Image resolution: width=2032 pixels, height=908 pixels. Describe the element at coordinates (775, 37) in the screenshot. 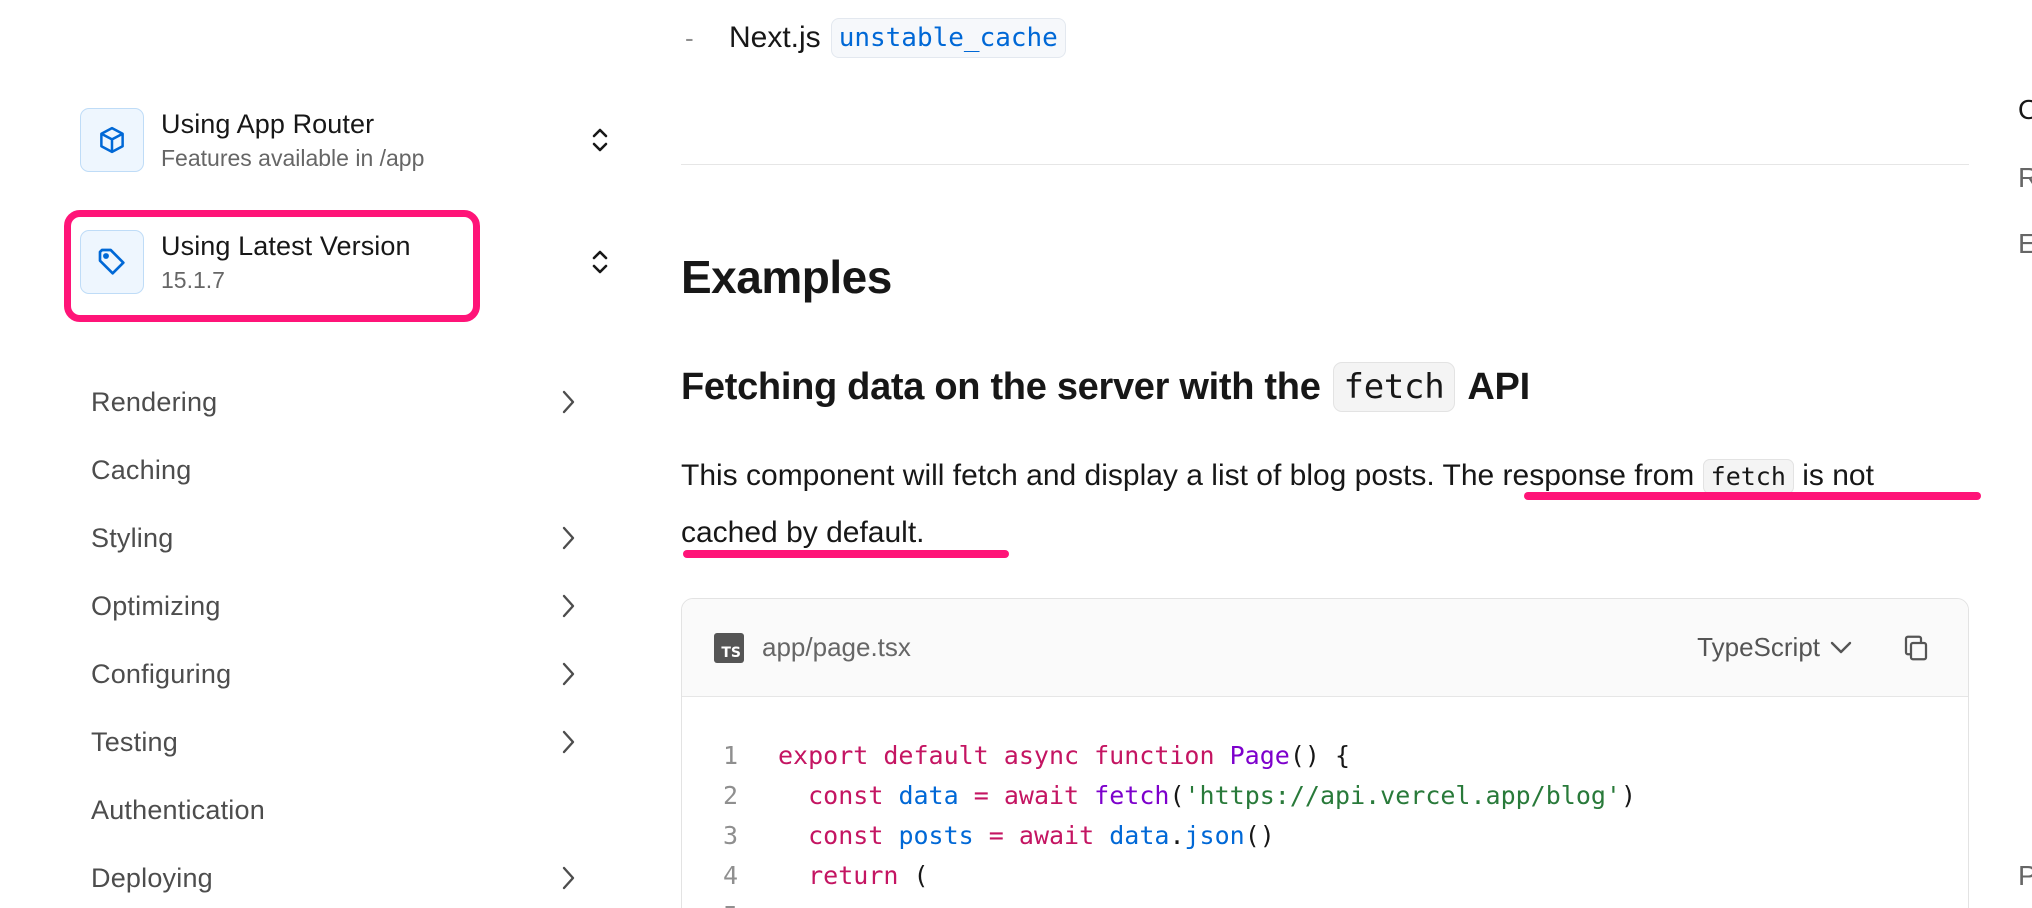

I see `list-item-text: Next.js` at that location.